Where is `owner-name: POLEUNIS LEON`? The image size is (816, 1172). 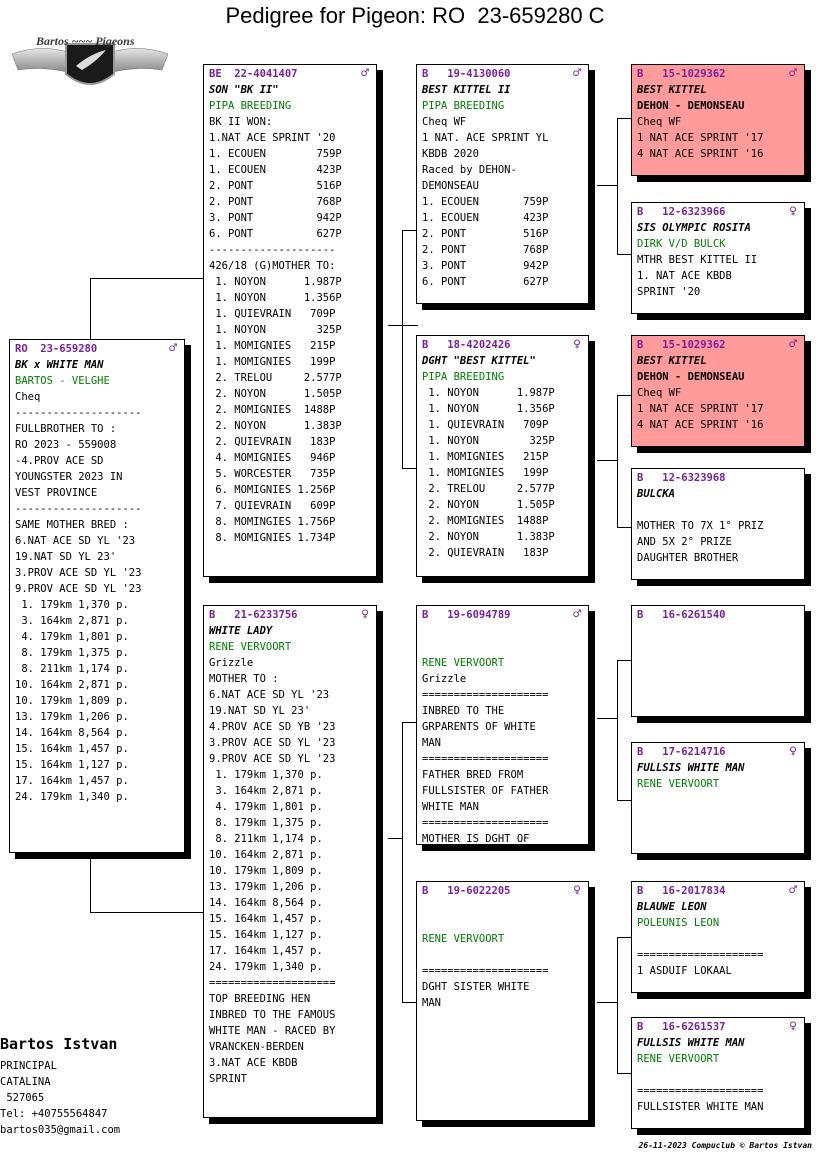 owner-name: POLEUNIS LEON is located at coordinates (678, 923).